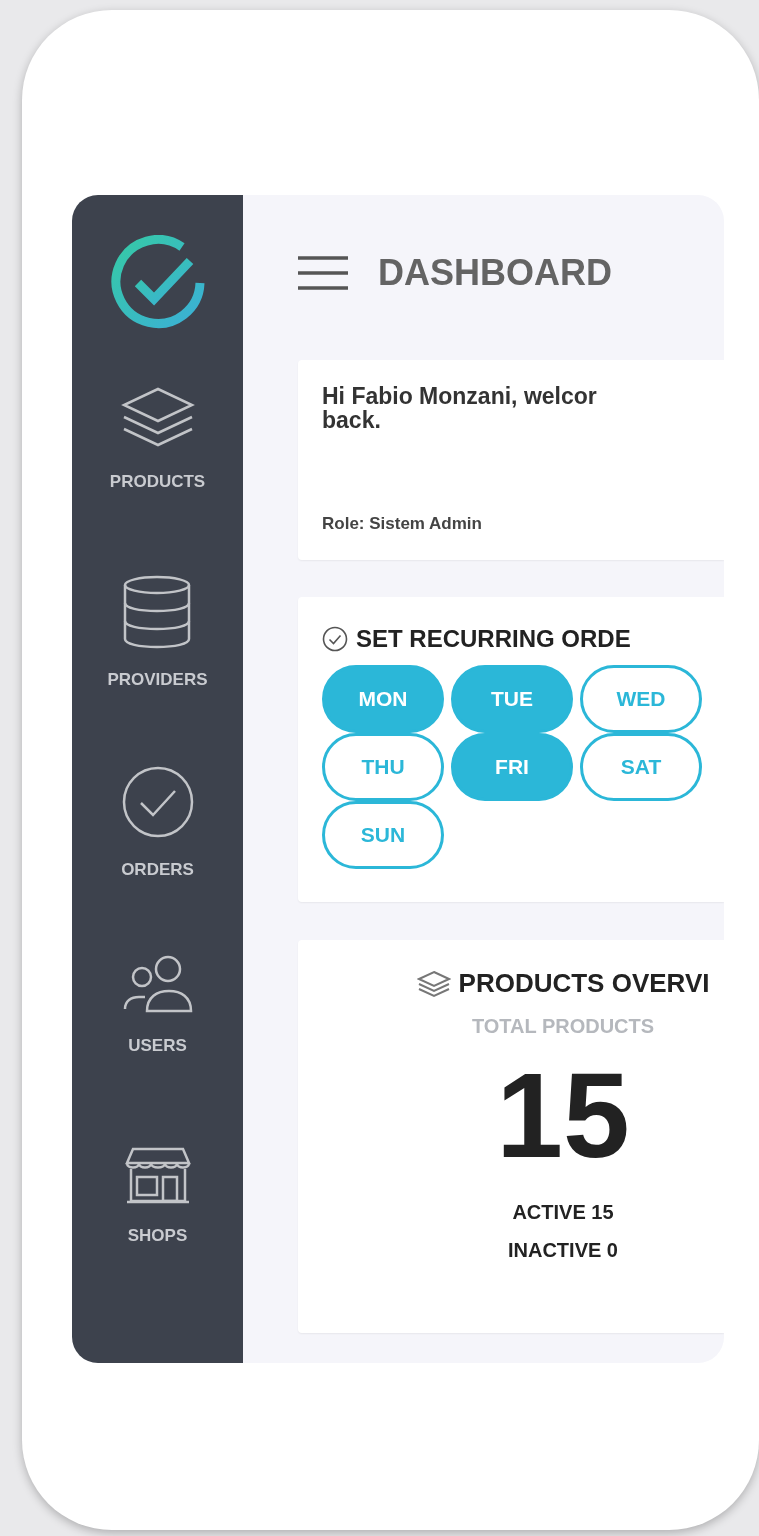 The height and width of the screenshot is (1536, 759). Describe the element at coordinates (157, 612) in the screenshot. I see `database-icon` at that location.